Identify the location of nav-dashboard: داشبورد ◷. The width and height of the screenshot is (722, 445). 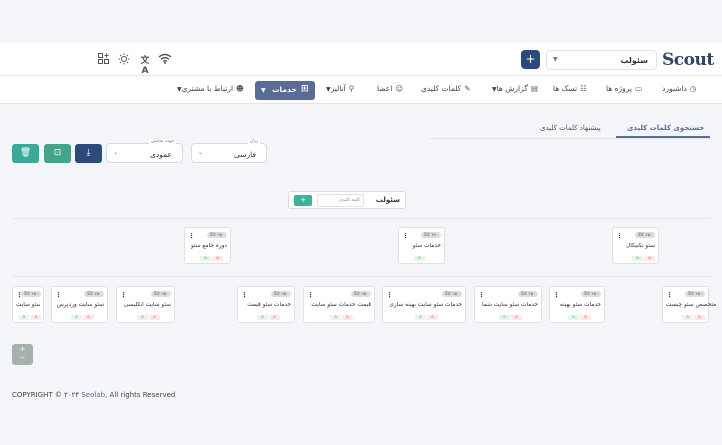
(679, 88).